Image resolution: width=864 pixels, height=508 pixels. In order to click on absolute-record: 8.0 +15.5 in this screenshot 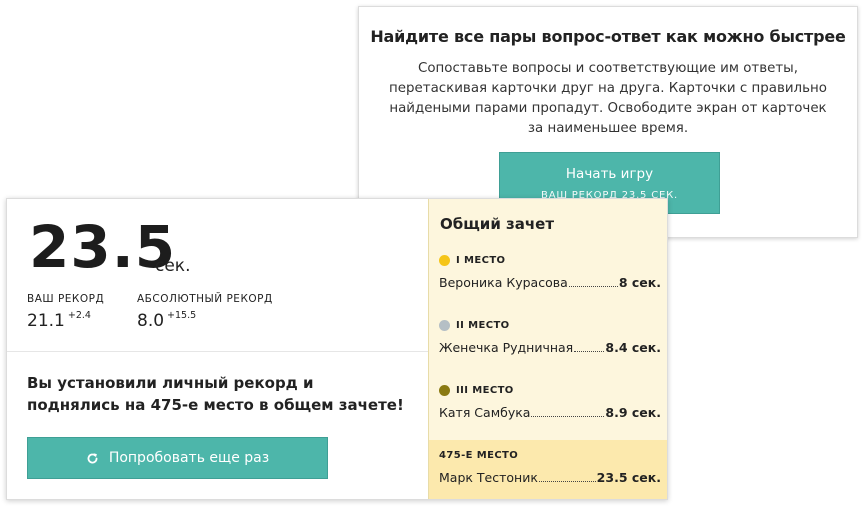, I will do `click(167, 320)`.